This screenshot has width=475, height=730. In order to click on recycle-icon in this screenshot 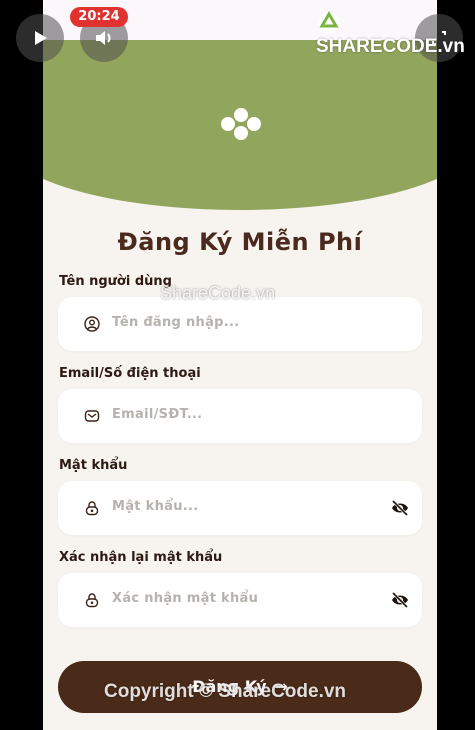, I will do `click(329, 22)`.